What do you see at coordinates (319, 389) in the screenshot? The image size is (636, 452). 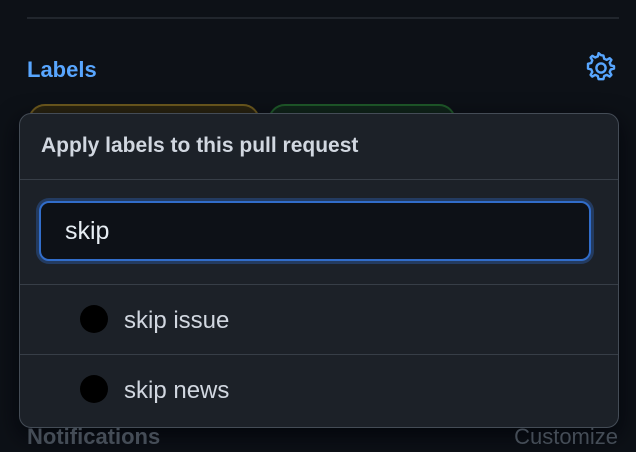 I see `label-option-skip-news: skip news` at bounding box center [319, 389].